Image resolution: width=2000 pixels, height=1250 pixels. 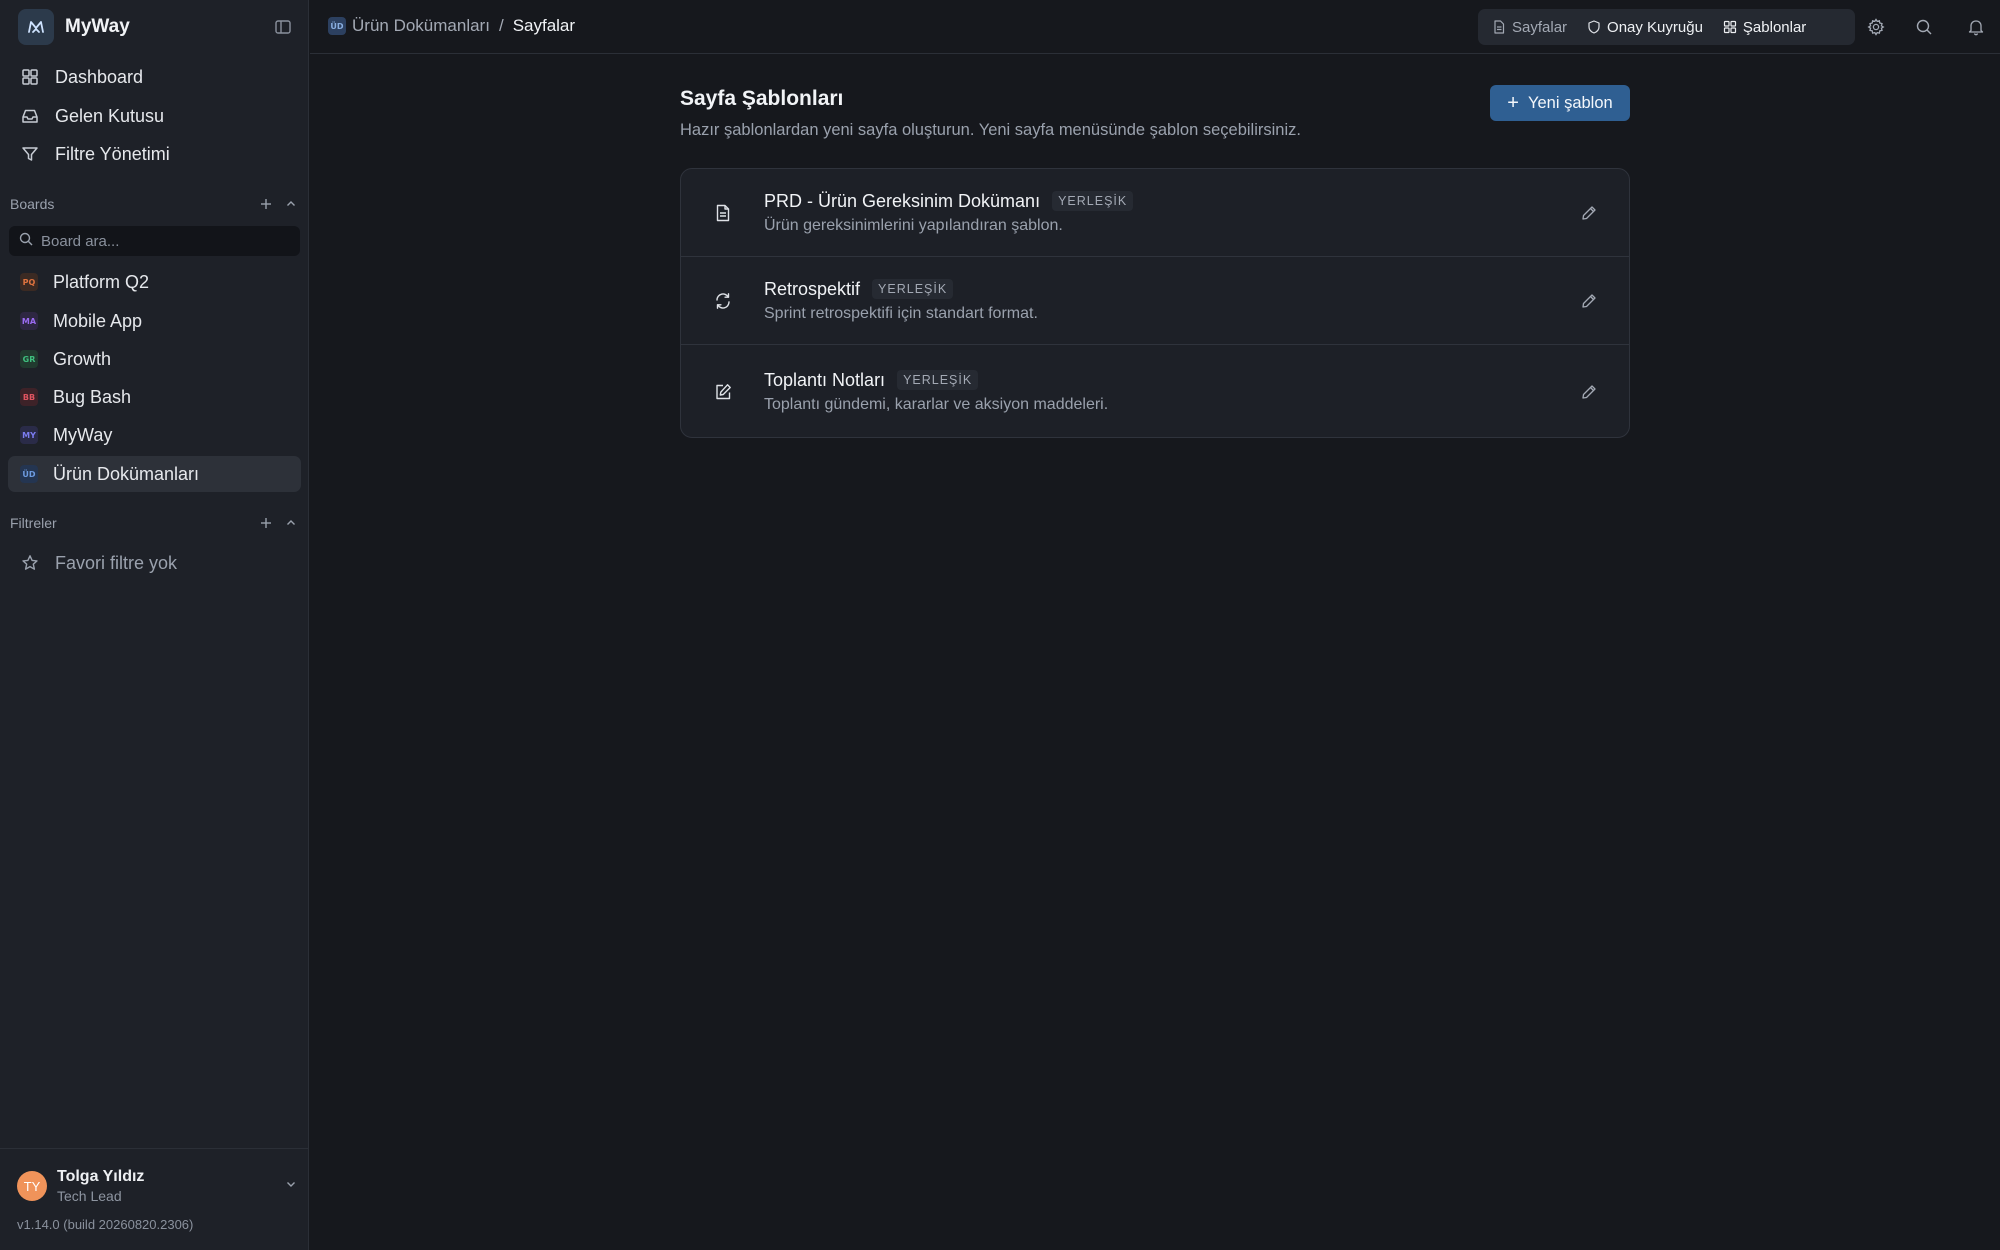 I want to click on new-template-button: + Yeni şablon, so click(x=1560, y=103).